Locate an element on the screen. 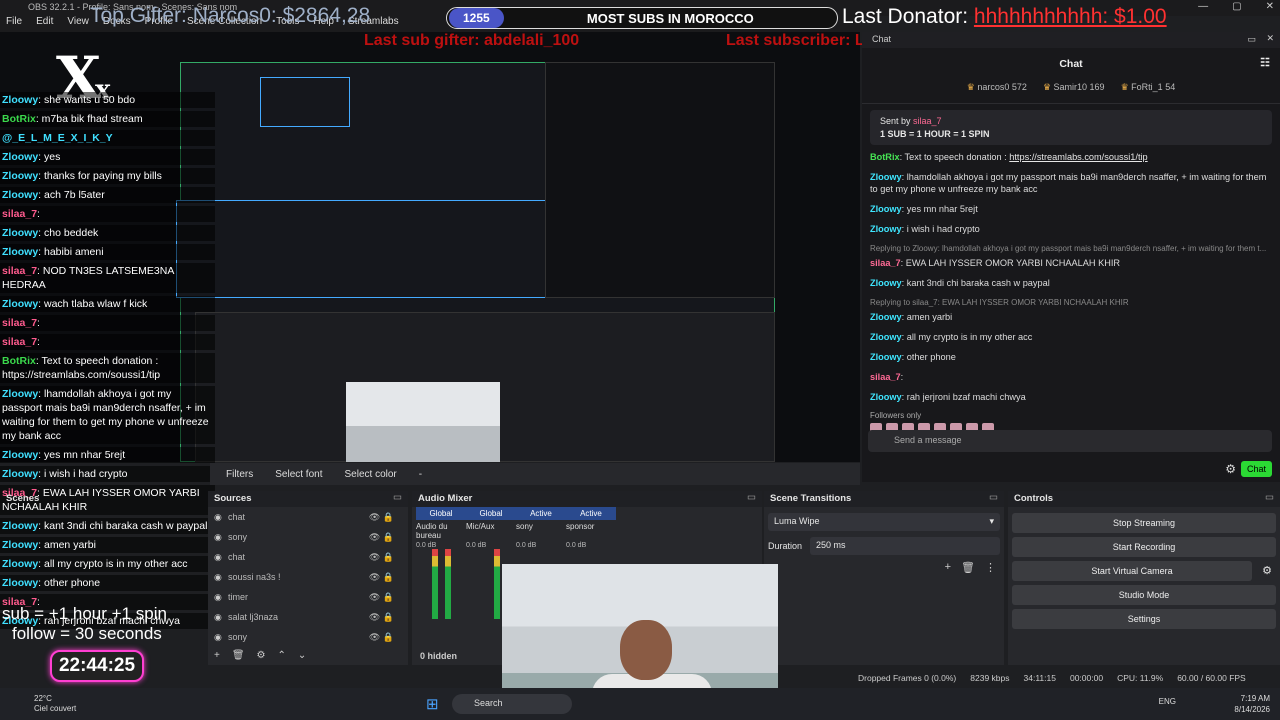 This screenshot has width=1280, height=720. menu-edit: Edit is located at coordinates (44, 24).